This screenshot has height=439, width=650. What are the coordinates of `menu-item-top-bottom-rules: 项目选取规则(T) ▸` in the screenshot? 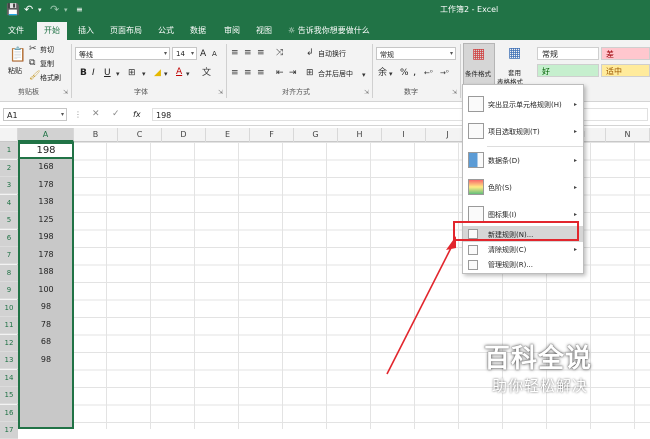 It's located at (523, 131).